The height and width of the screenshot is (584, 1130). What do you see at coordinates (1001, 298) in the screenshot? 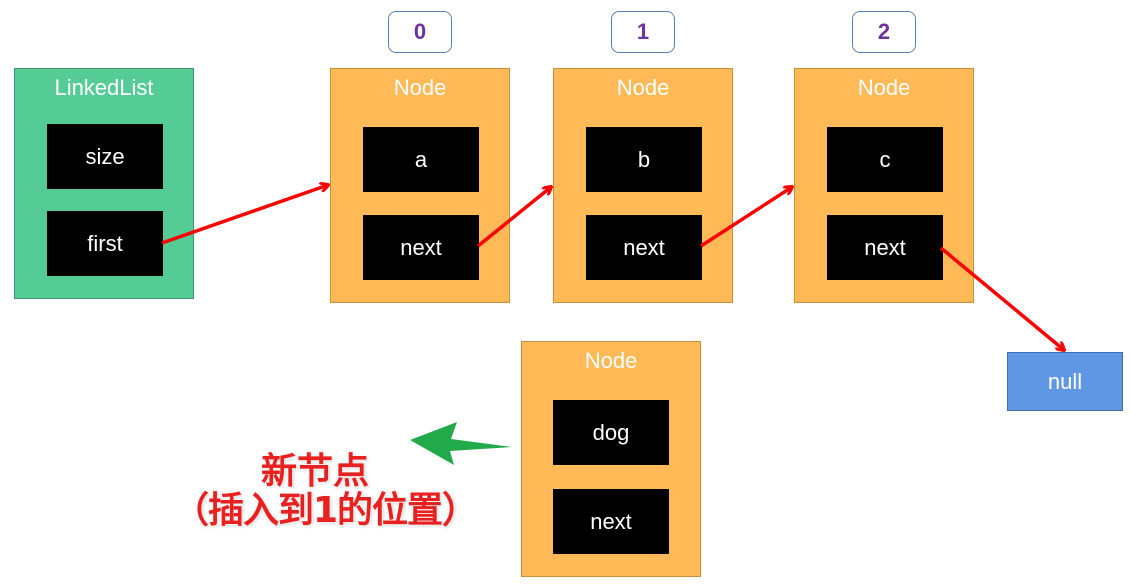
I see `pointer-arrow-null` at bounding box center [1001, 298].